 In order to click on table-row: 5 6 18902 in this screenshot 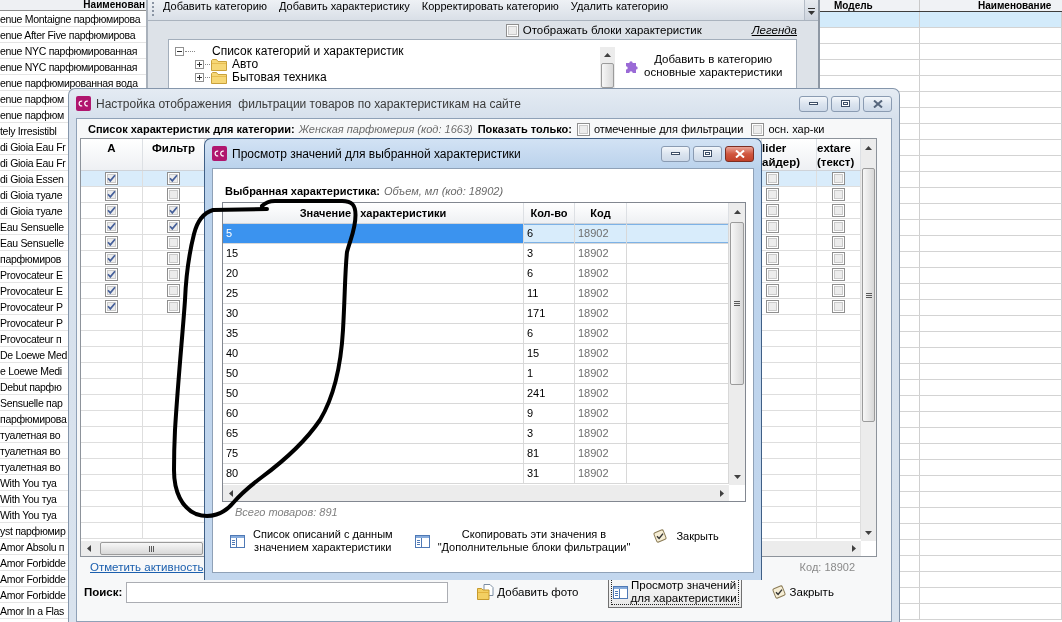, I will do `click(476, 234)`.